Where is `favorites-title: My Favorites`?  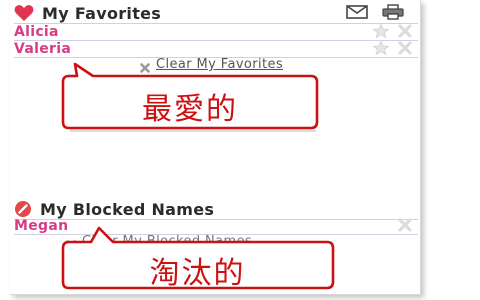
favorites-title: My Favorites is located at coordinates (102, 13).